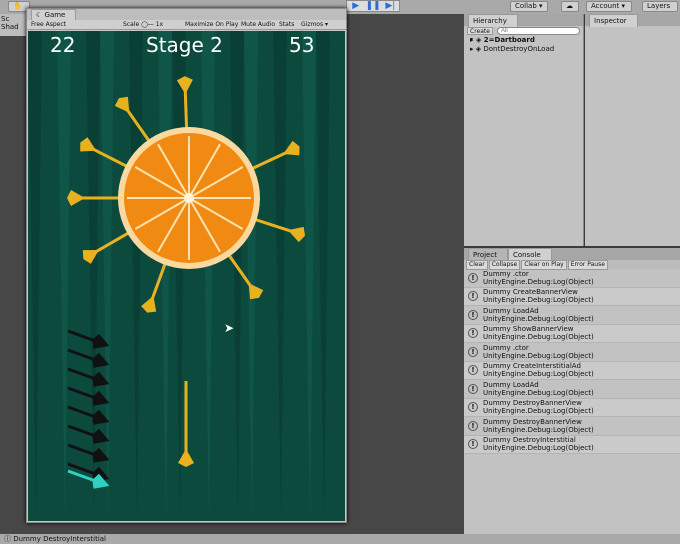 The width and height of the screenshot is (680, 544). I want to click on collab-button: Collab ▾, so click(529, 6).